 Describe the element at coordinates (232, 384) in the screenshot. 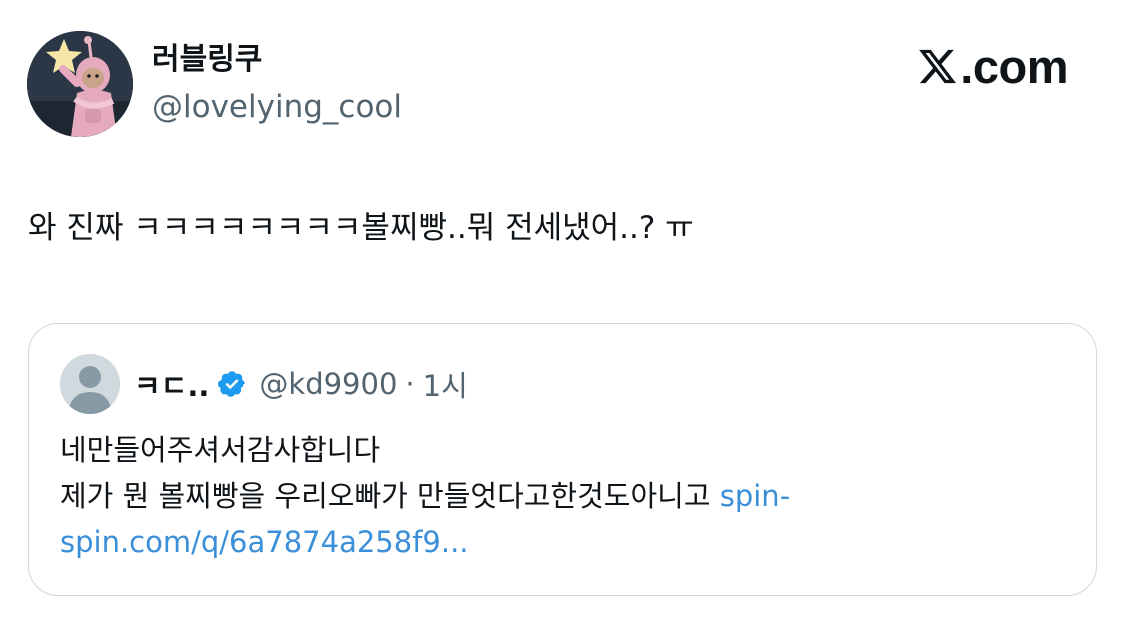

I see `verified-badge-icon` at that location.